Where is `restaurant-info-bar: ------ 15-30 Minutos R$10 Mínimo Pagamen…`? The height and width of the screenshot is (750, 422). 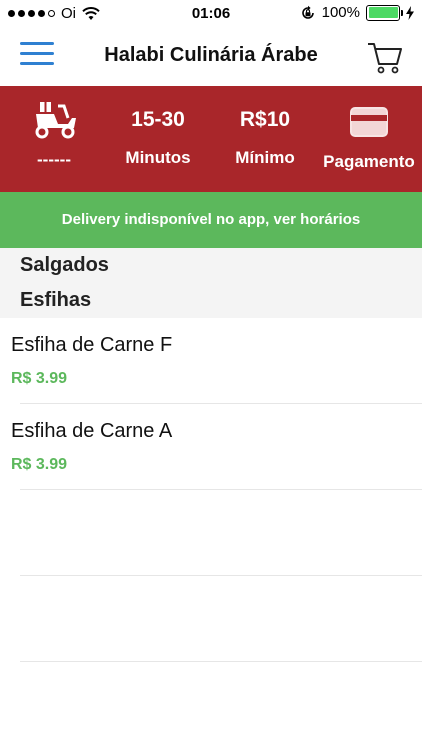
restaurant-info-bar: ------ 15-30 Minutos R$10 Mínimo Pagamen… is located at coordinates (211, 139).